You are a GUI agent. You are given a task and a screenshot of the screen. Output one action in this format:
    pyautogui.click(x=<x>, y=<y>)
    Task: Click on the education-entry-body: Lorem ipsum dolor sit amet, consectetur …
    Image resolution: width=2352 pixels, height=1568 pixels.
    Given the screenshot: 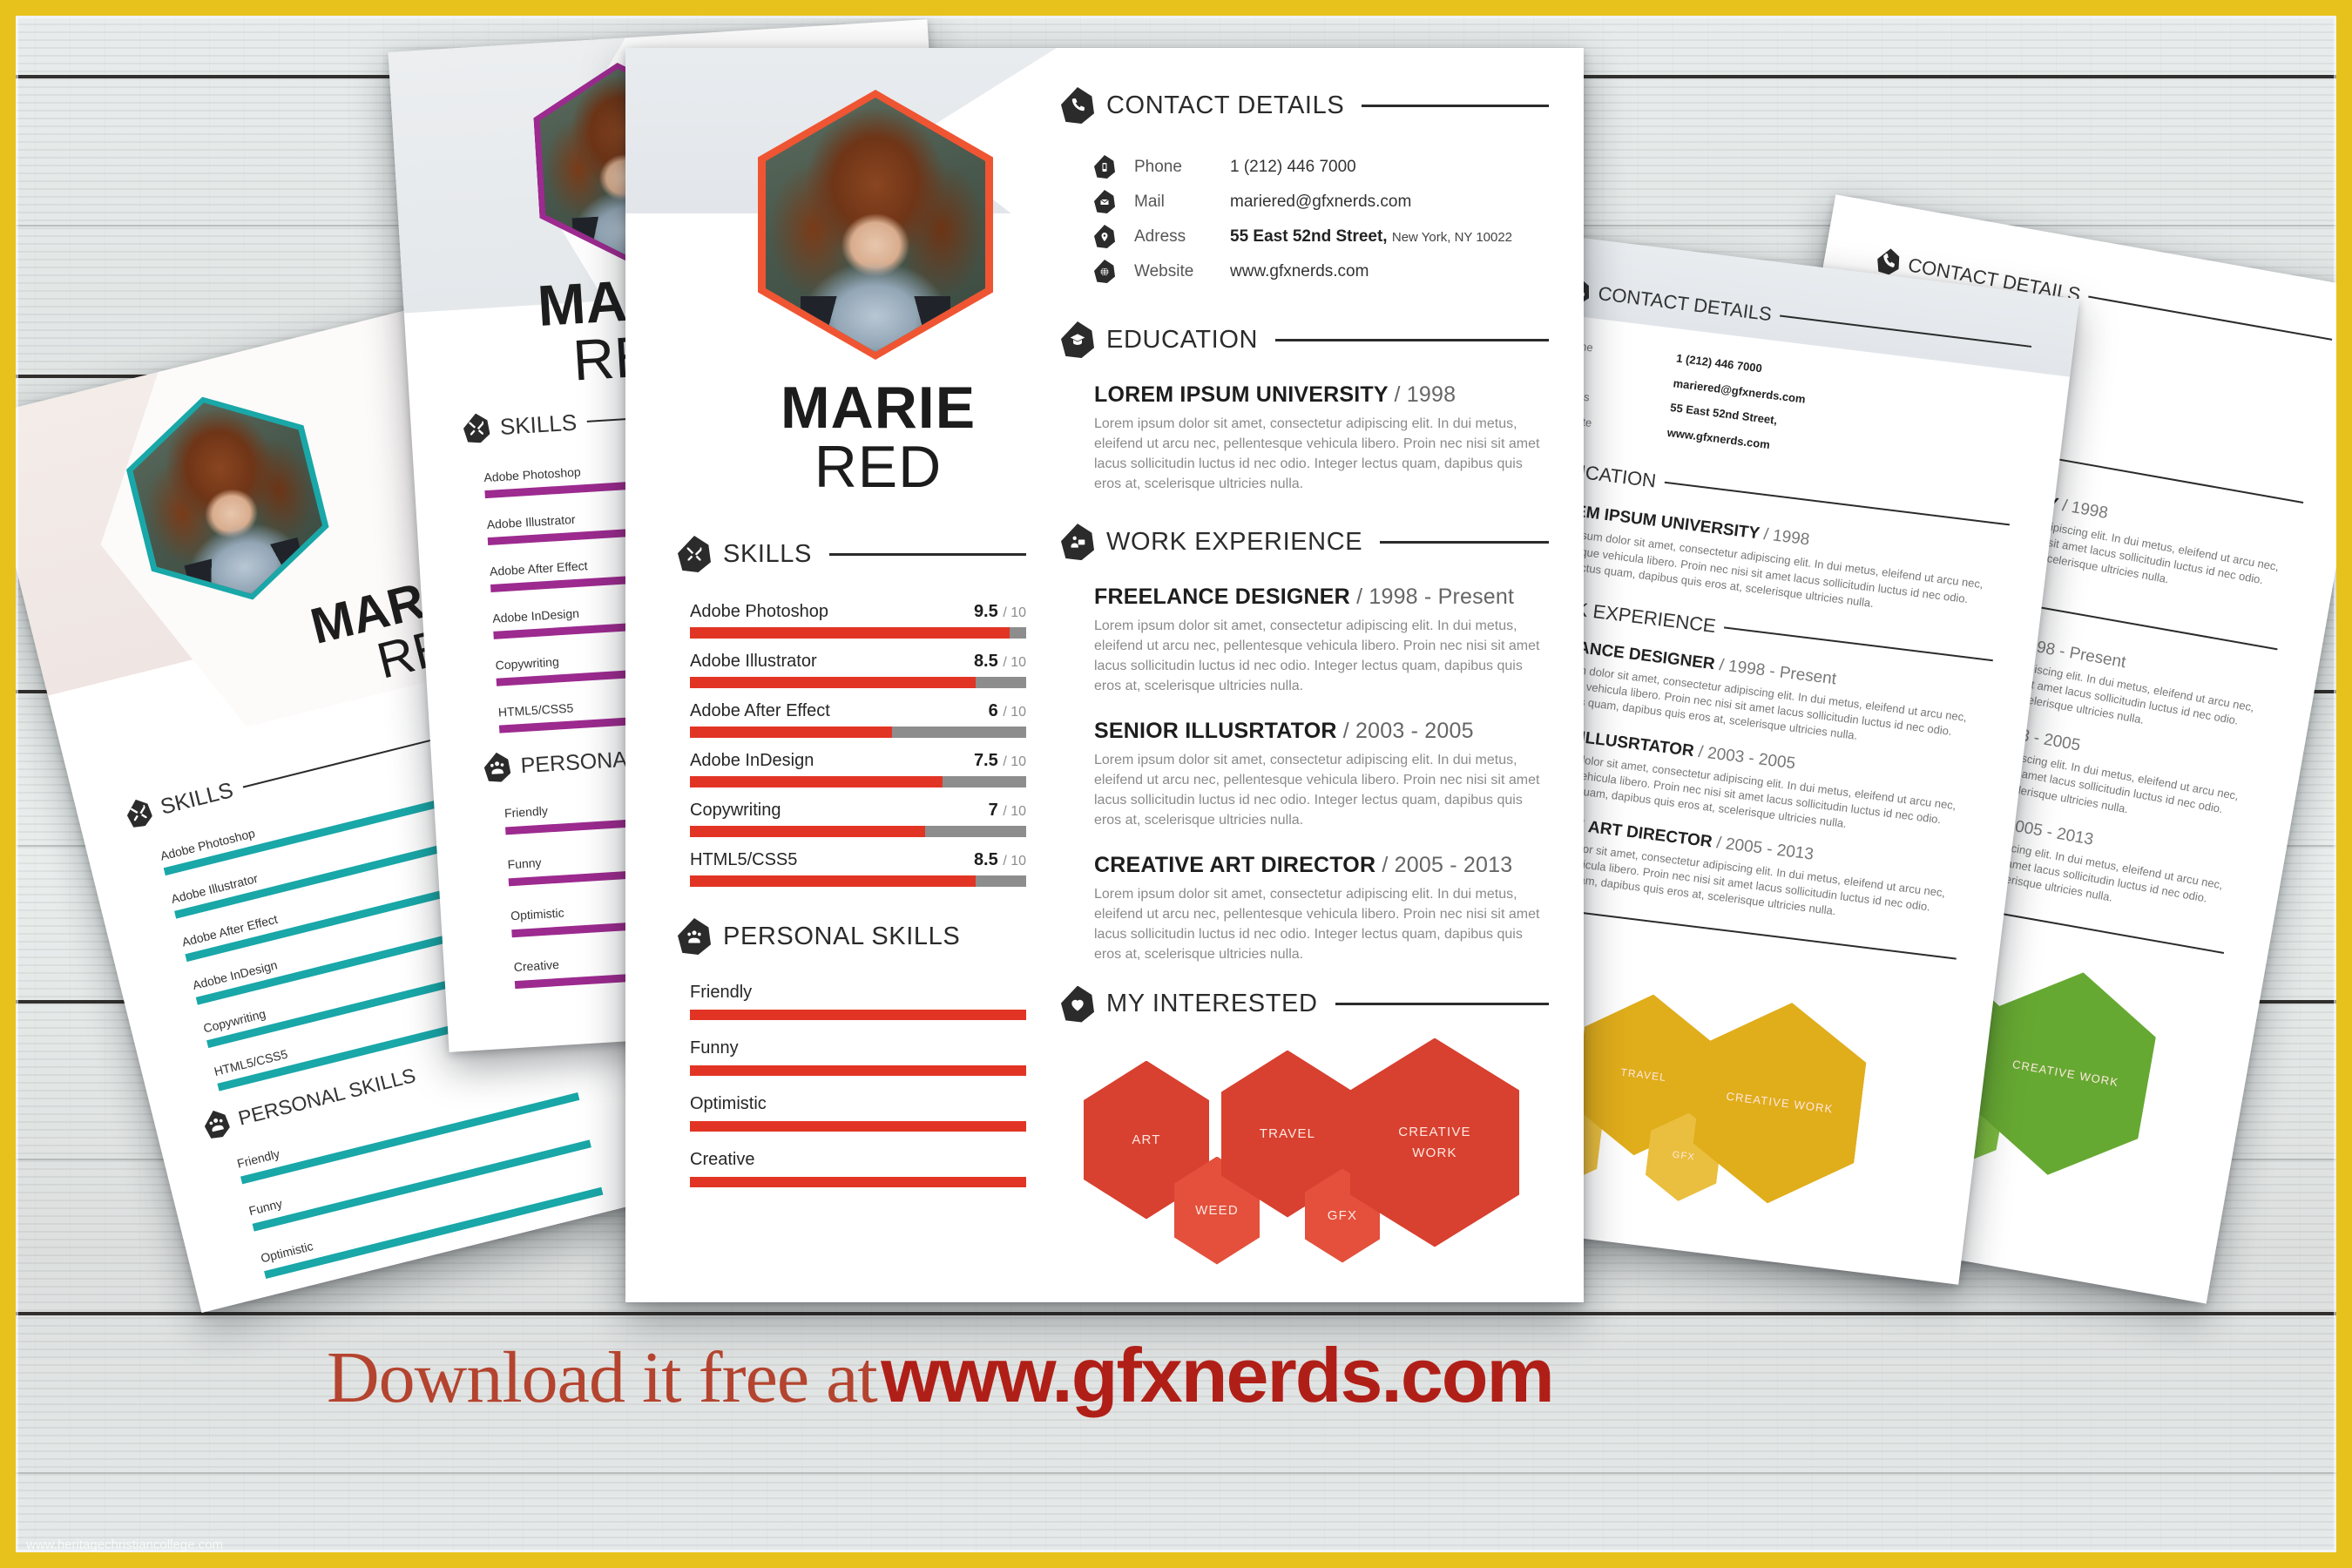 What is the action you would take?
    pyautogui.click(x=1317, y=454)
    